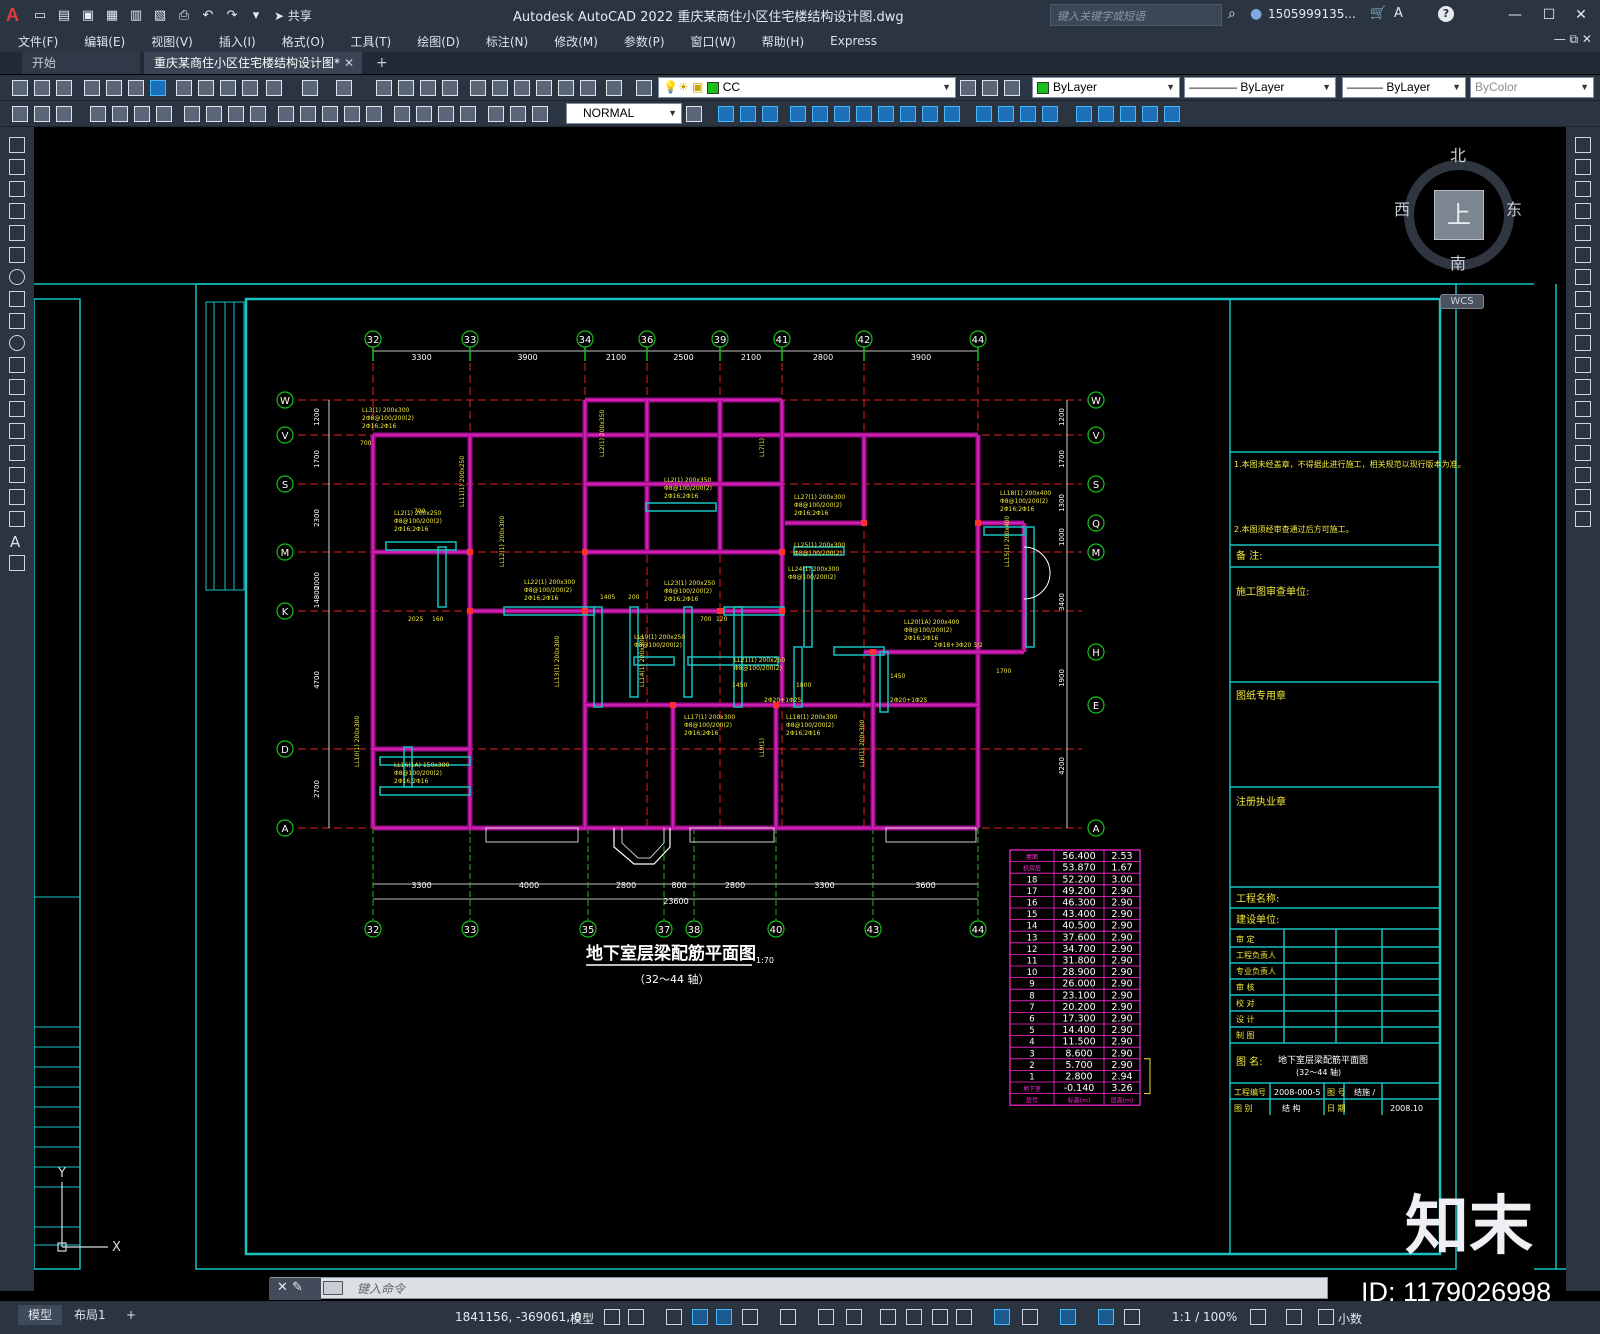  Describe the element at coordinates (788, 1317) in the screenshot. I see `isodraft-icon` at that location.